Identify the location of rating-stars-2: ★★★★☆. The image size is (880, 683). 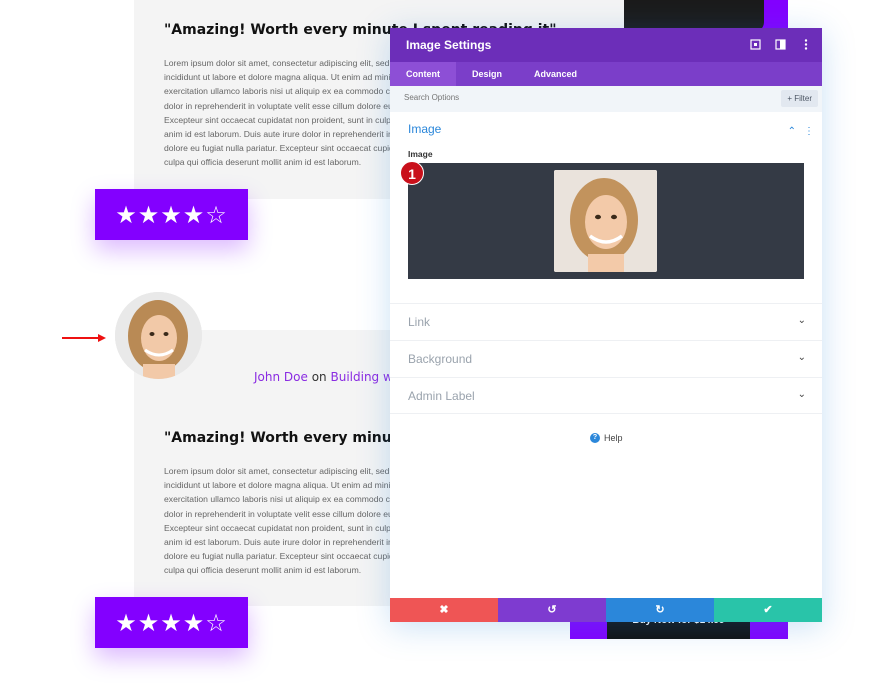
(171, 622).